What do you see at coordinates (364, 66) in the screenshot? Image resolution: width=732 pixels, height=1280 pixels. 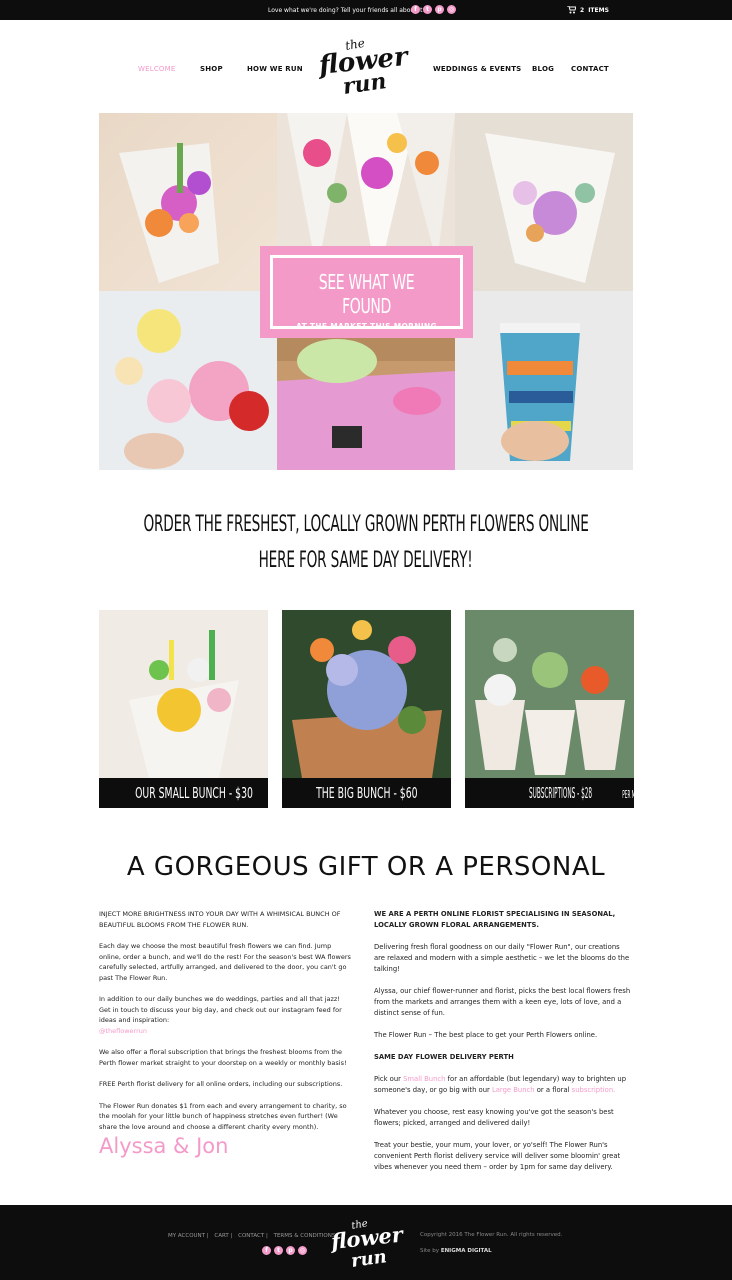 I see `site-logo: the flower run` at bounding box center [364, 66].